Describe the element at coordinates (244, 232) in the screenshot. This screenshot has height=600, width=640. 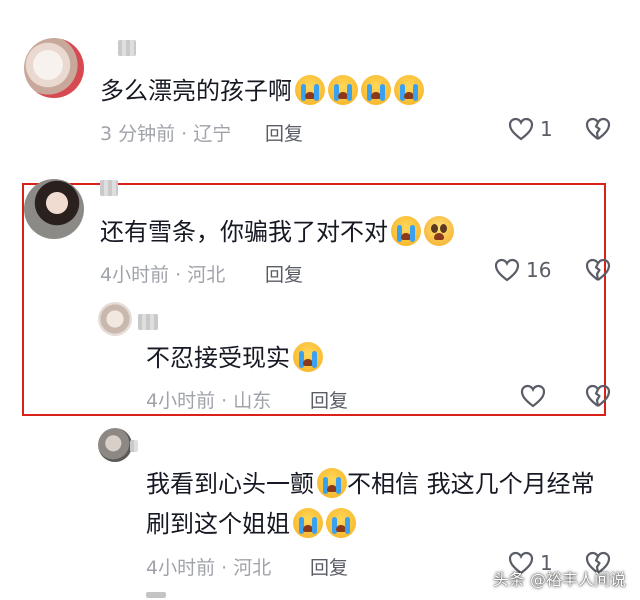
I see `comment-text-content: 还有雪条，你骗我了对不对` at that location.